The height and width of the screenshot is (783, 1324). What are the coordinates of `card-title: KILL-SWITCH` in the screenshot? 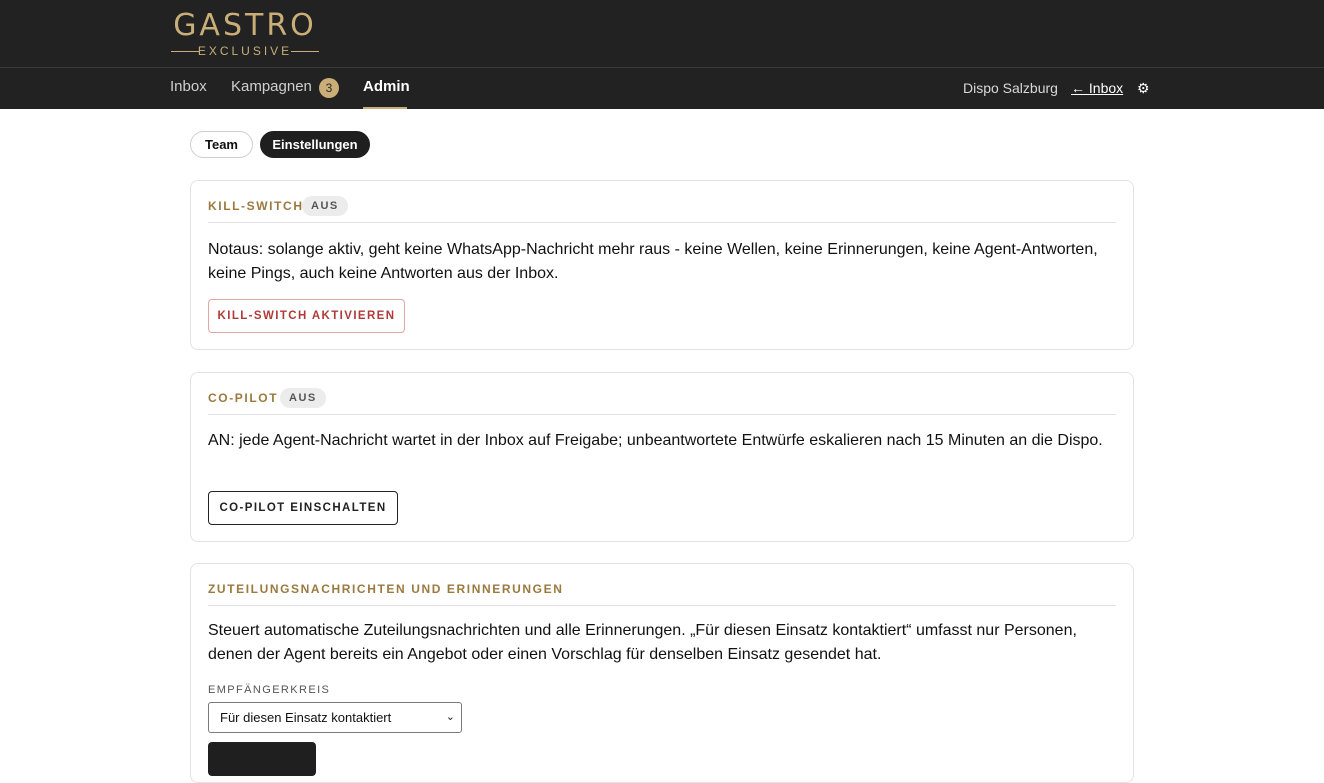 It's located at (256, 206).